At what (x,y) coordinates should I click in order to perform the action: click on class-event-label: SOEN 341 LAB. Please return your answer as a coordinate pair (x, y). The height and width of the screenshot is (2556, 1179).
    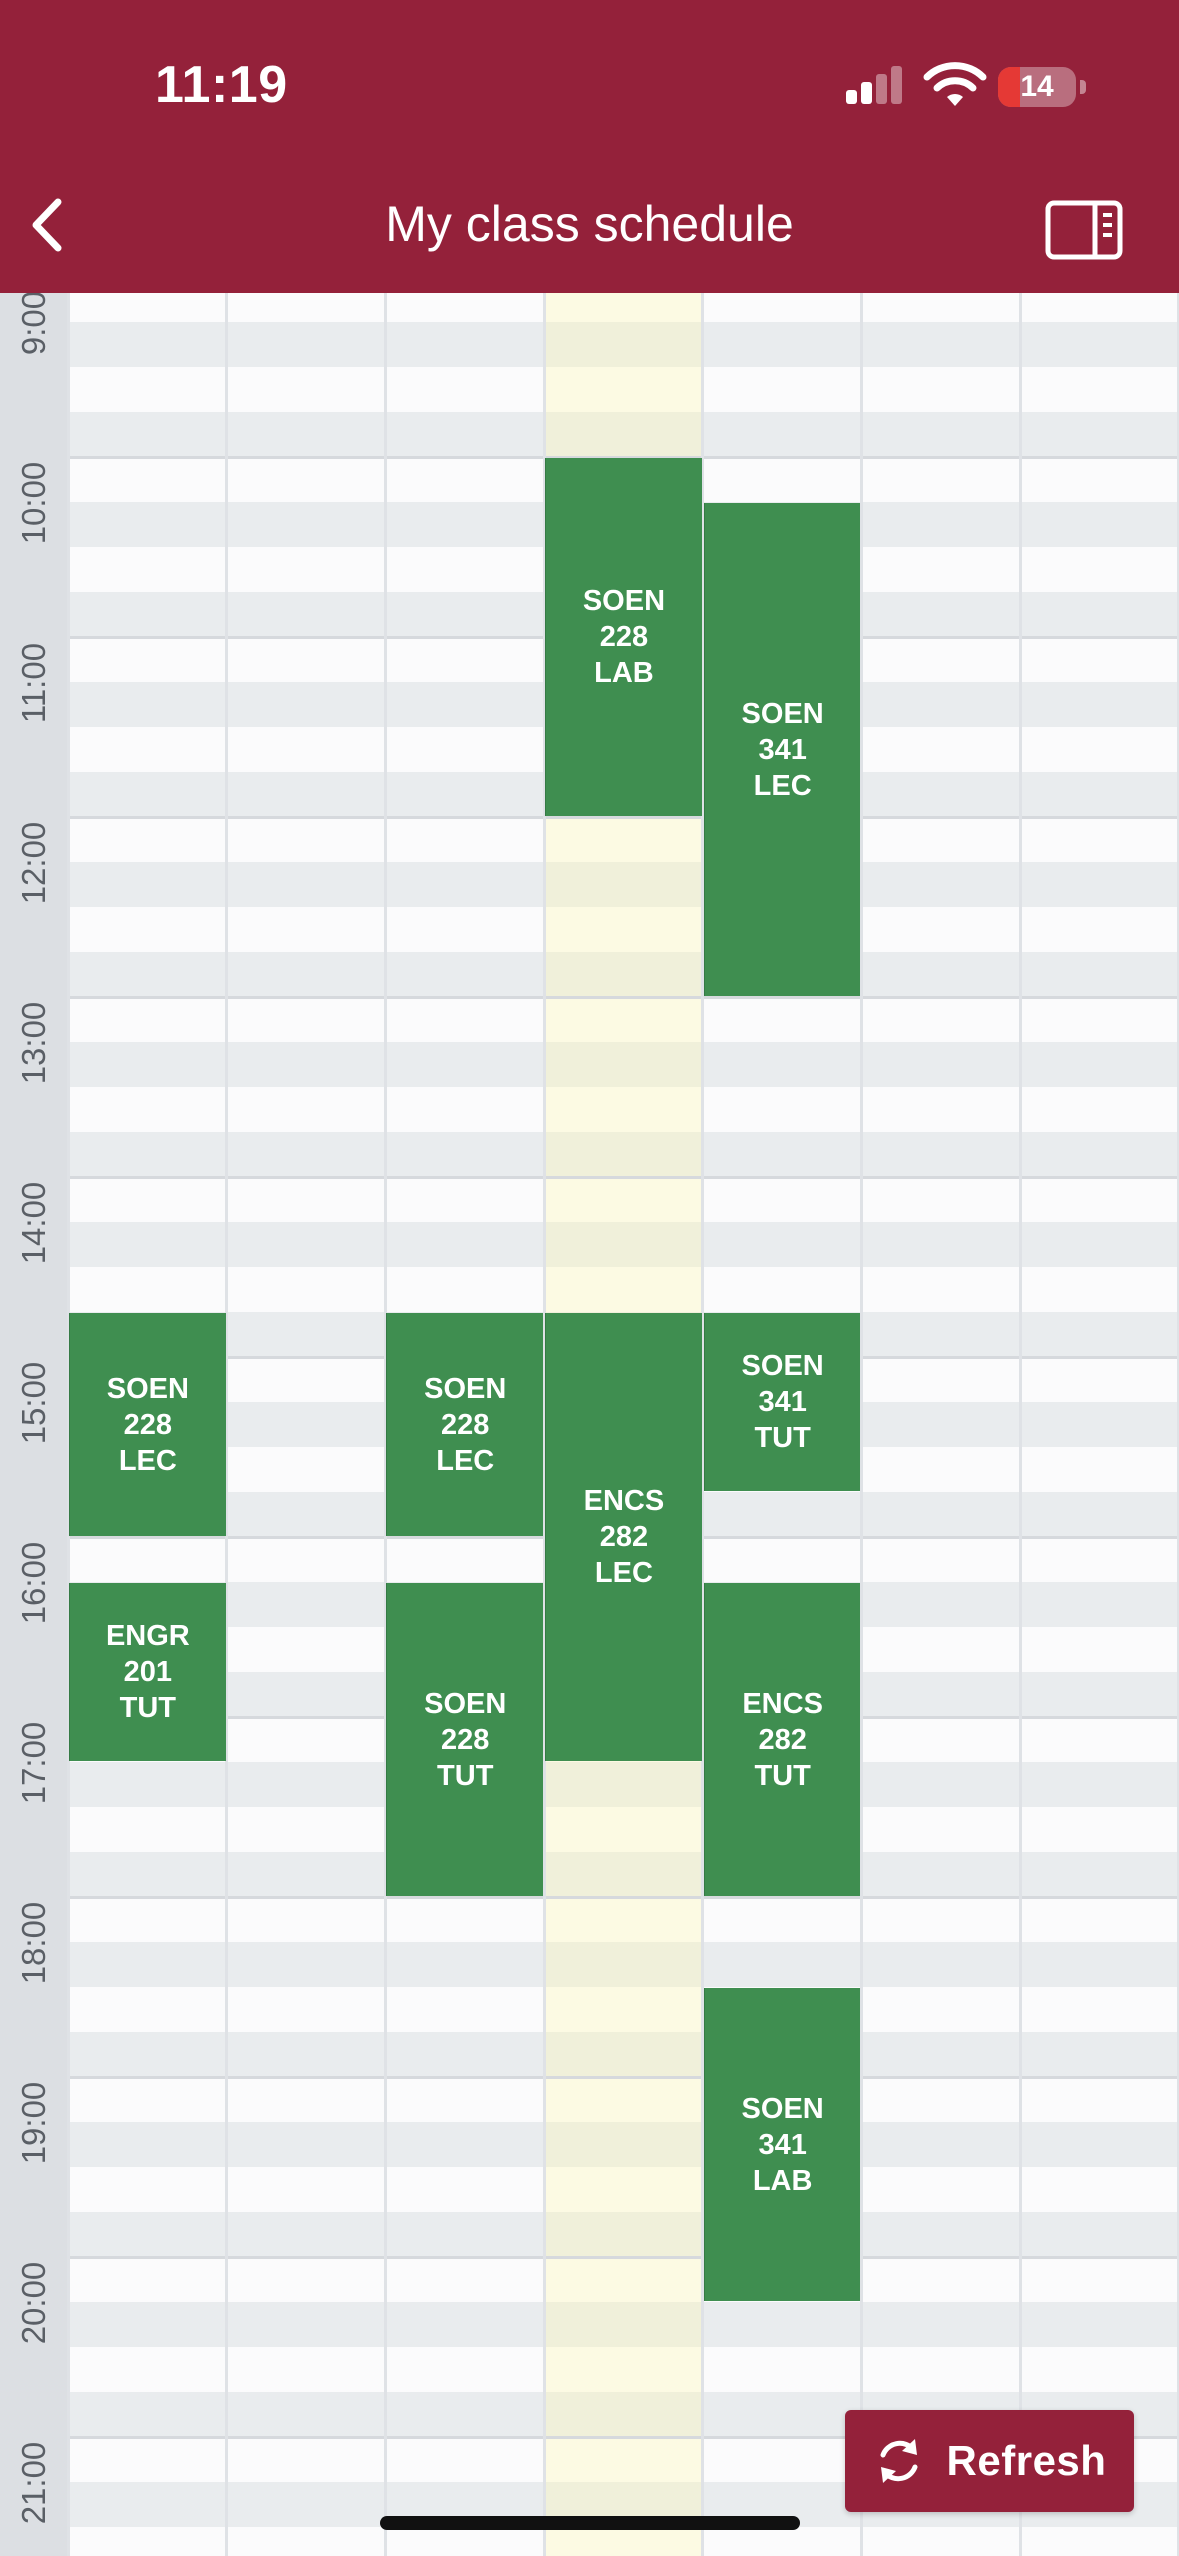
    Looking at the image, I should click on (782, 2144).